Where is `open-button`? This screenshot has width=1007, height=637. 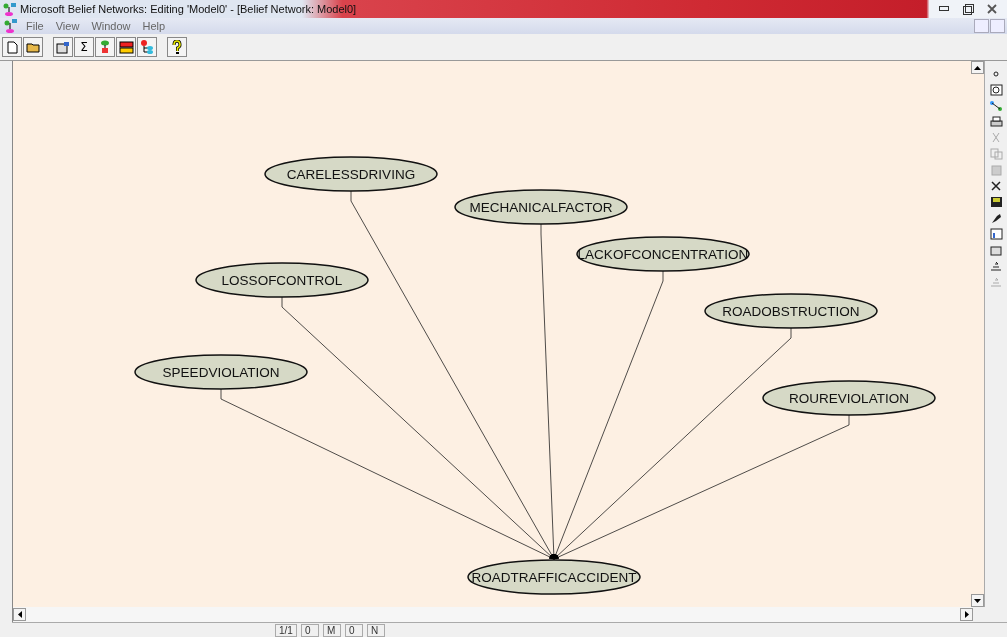 open-button is located at coordinates (33, 47).